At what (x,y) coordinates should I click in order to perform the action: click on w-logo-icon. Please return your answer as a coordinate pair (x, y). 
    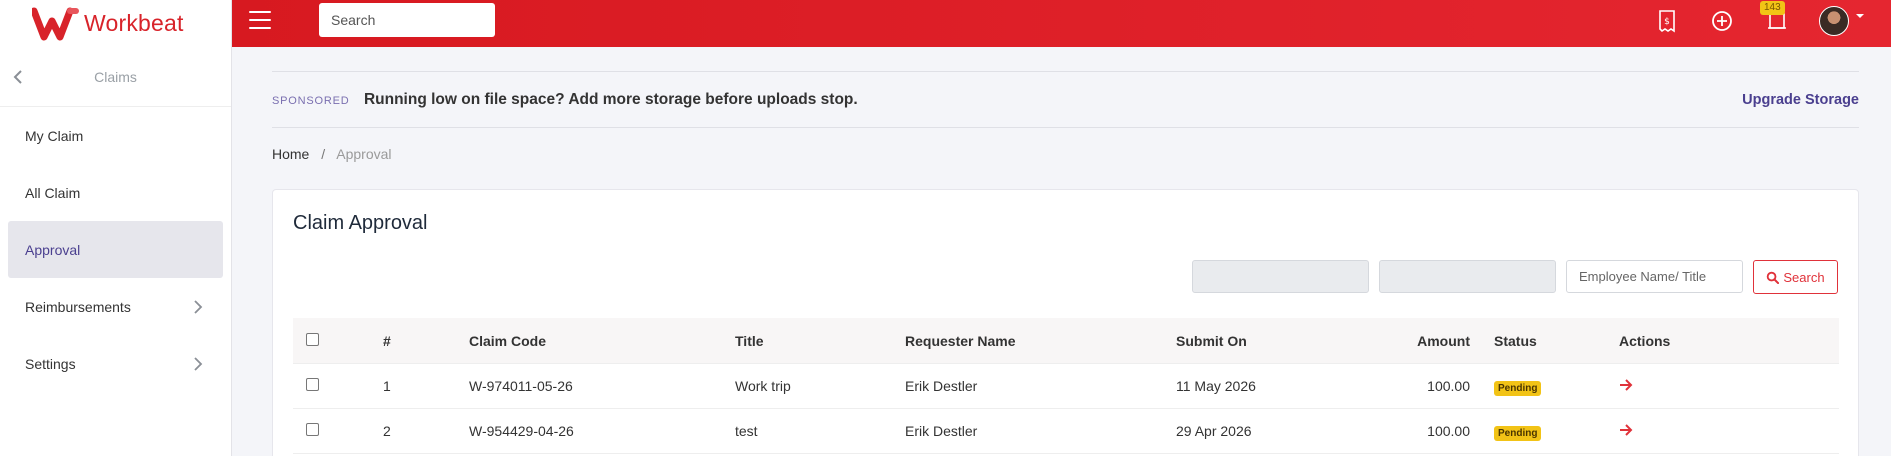
    Looking at the image, I should click on (55, 23).